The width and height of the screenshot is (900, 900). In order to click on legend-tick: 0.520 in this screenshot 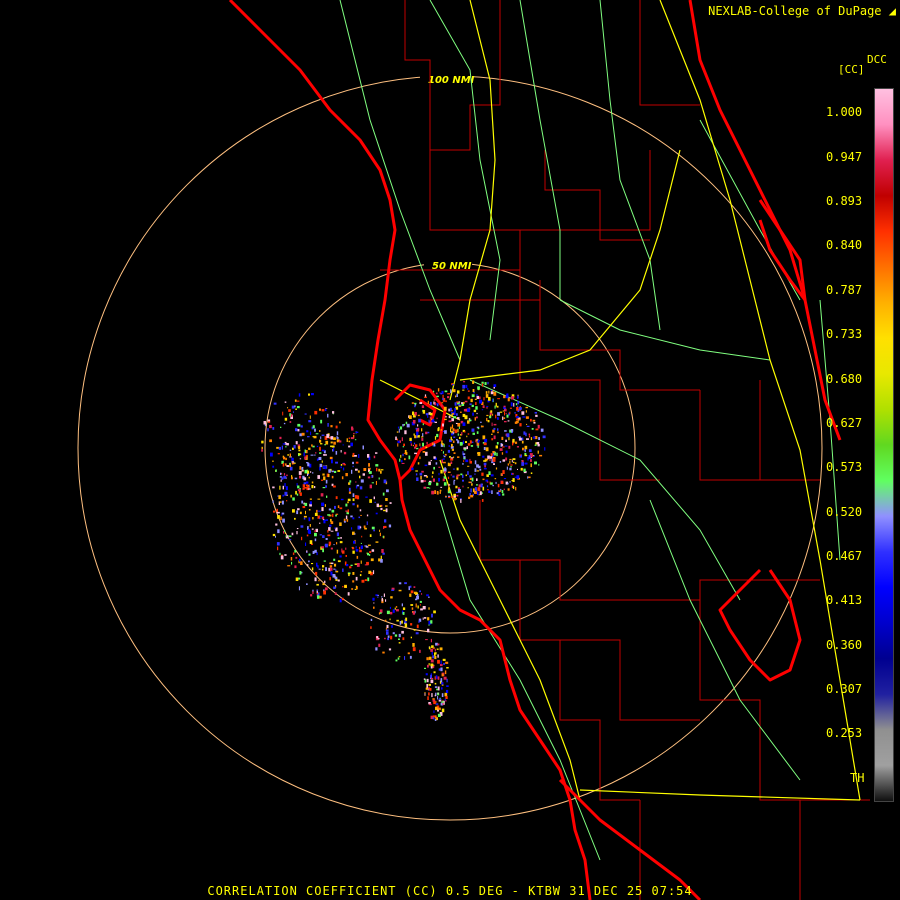, I will do `click(844, 512)`.